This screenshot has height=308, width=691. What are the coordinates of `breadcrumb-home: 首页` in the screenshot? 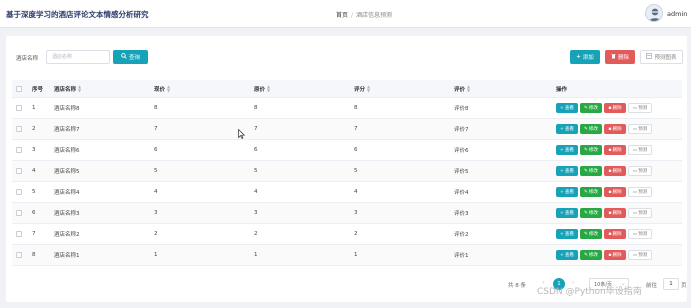 It's located at (342, 15).